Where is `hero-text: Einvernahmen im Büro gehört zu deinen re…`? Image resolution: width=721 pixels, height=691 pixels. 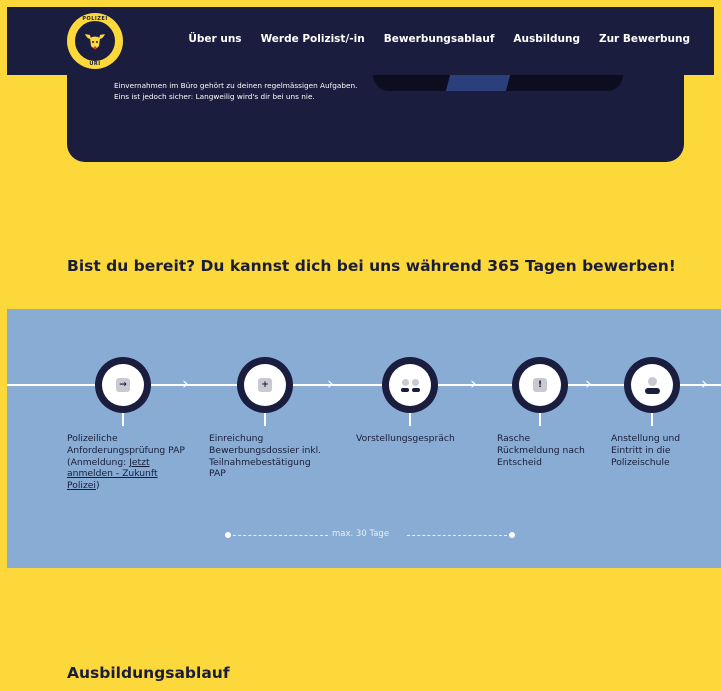 hero-text: Einvernahmen im Büro gehört zu deinen re… is located at coordinates (236, 91).